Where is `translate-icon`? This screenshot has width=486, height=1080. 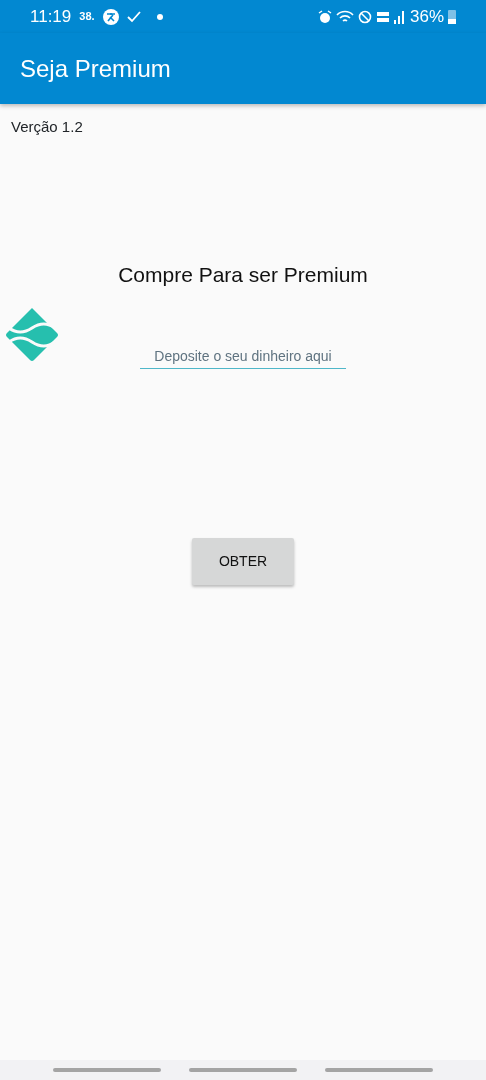 translate-icon is located at coordinates (110, 16).